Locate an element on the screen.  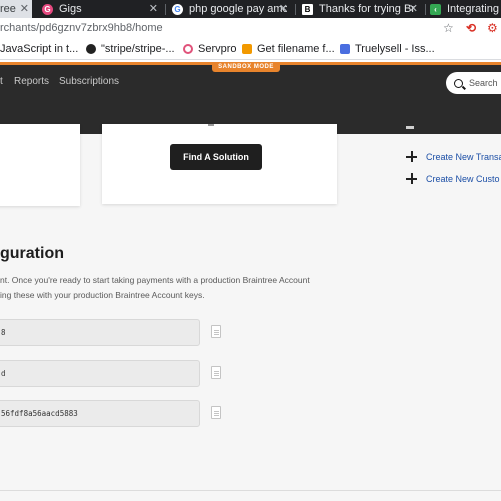
bookmark-label: Servpro is located at coordinates (217, 49).